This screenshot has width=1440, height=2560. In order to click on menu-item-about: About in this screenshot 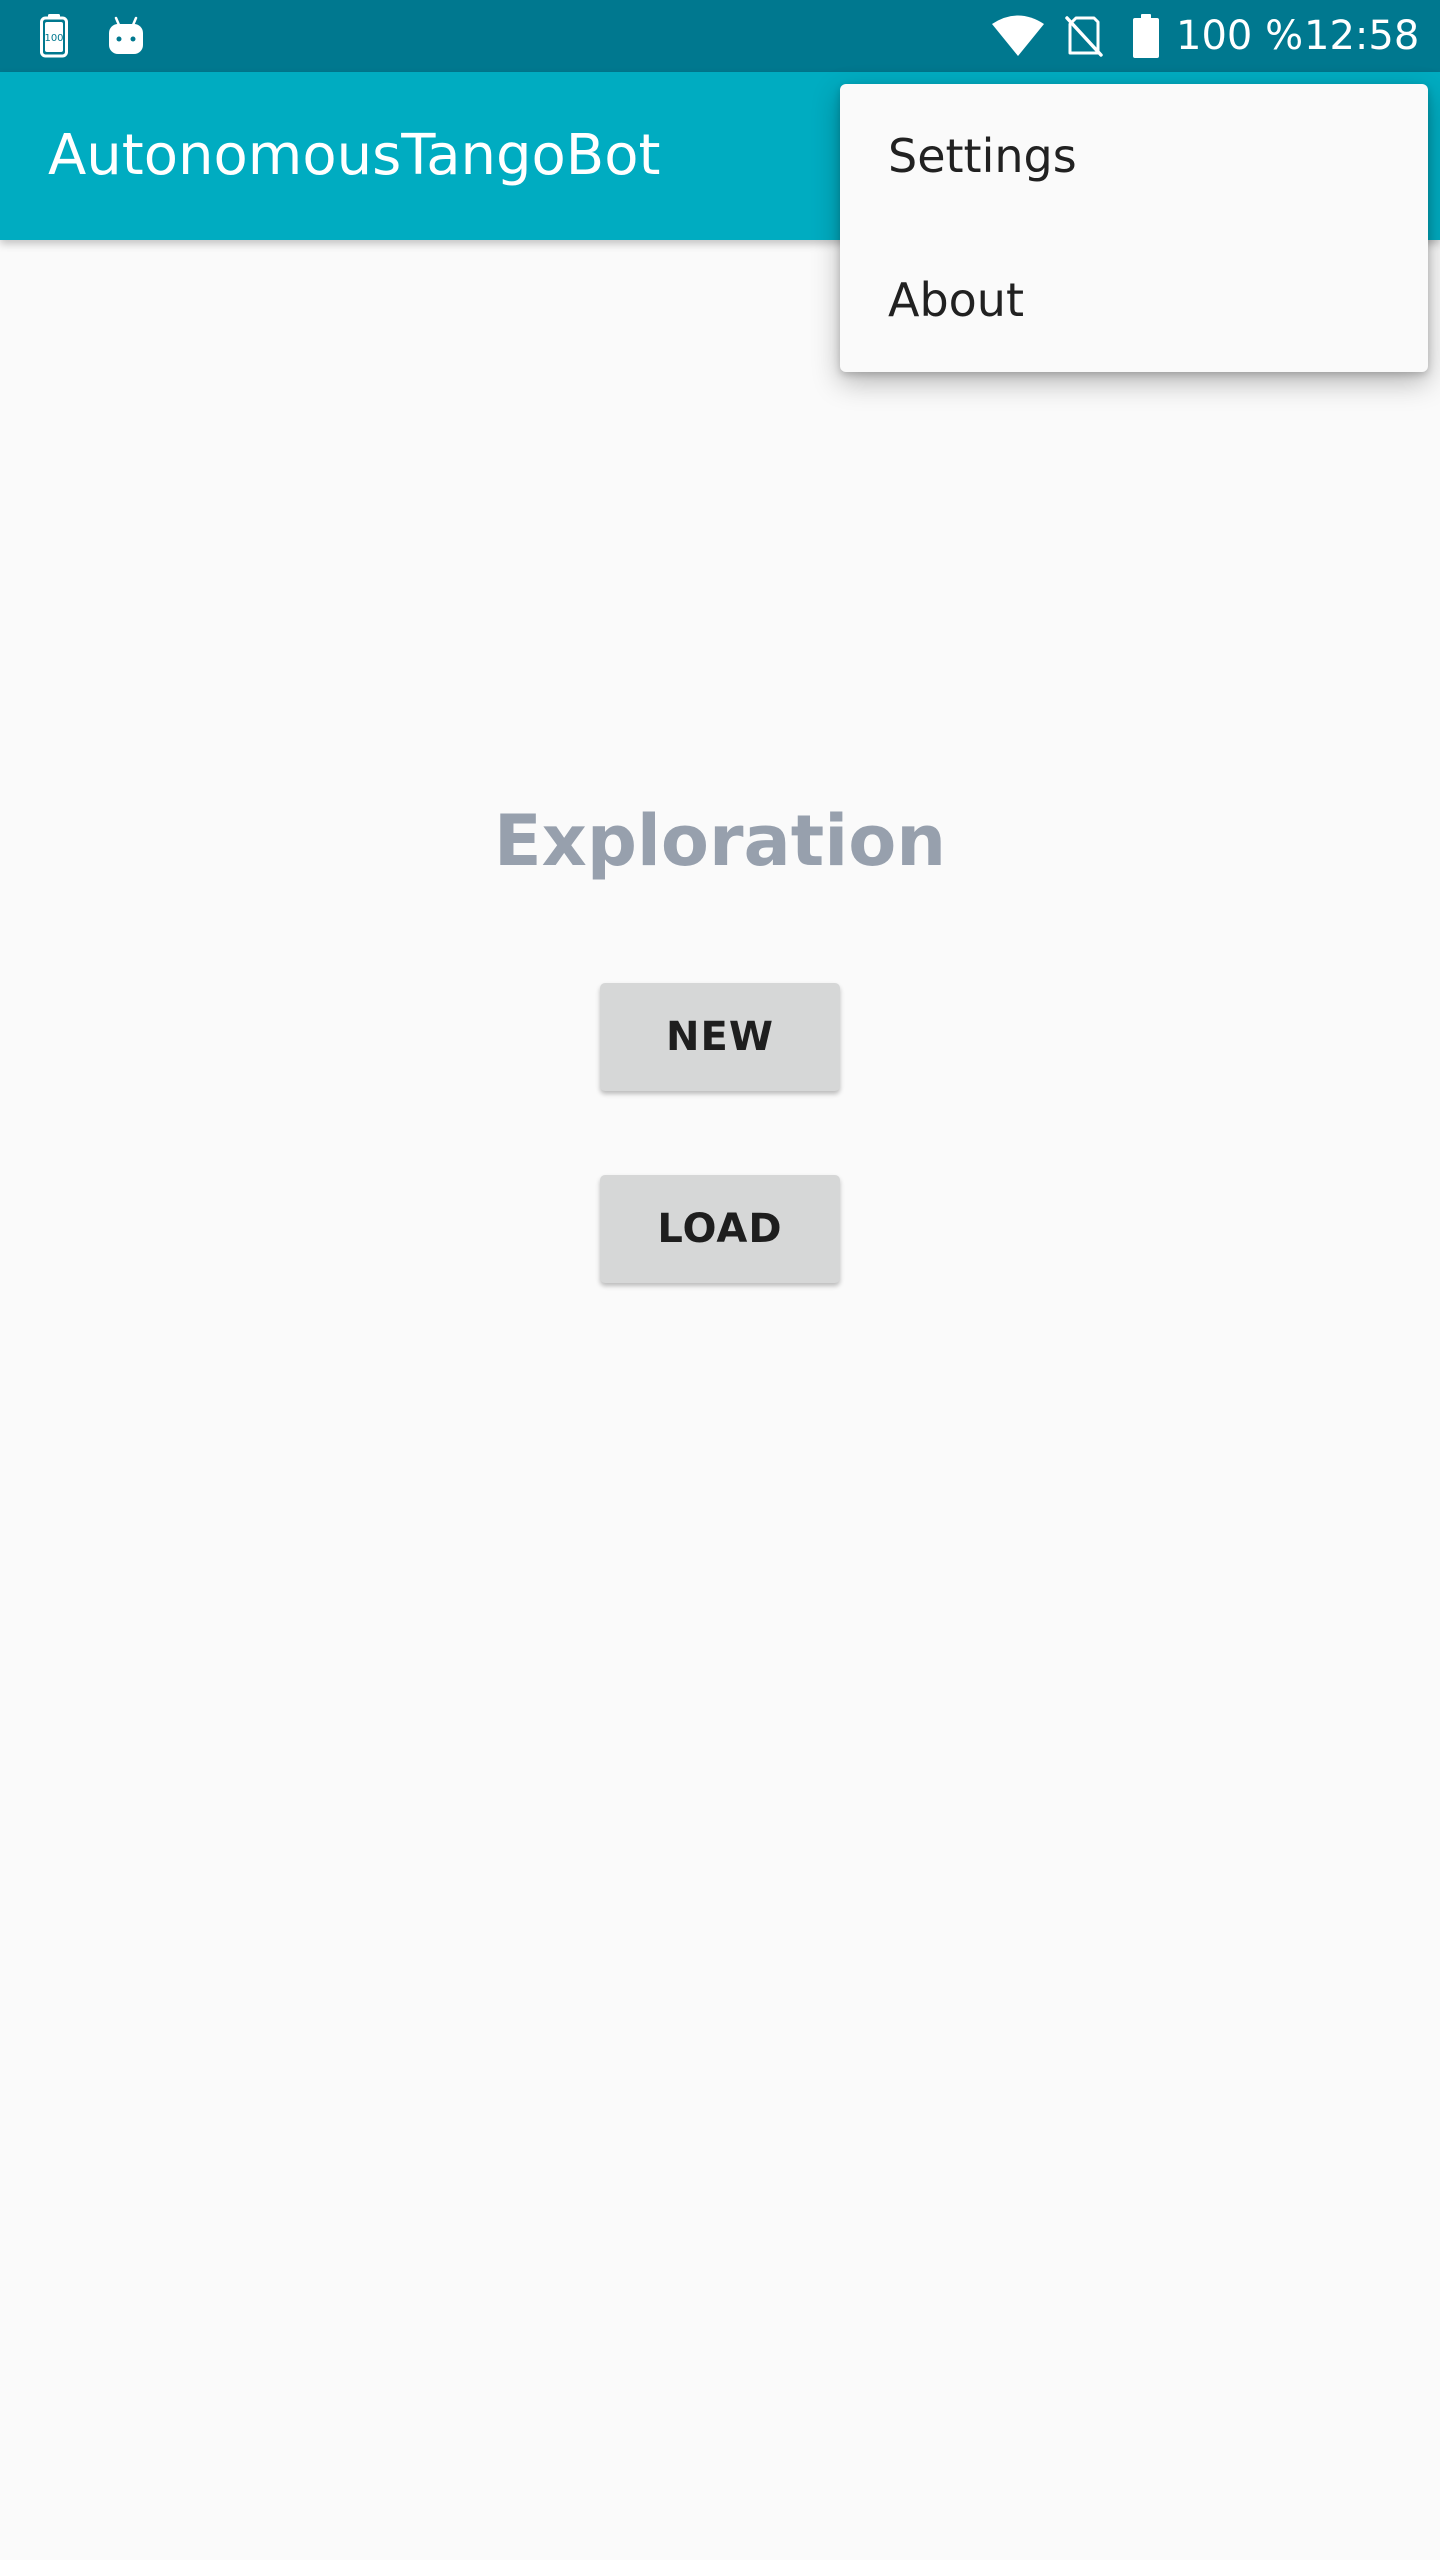, I will do `click(1134, 300)`.